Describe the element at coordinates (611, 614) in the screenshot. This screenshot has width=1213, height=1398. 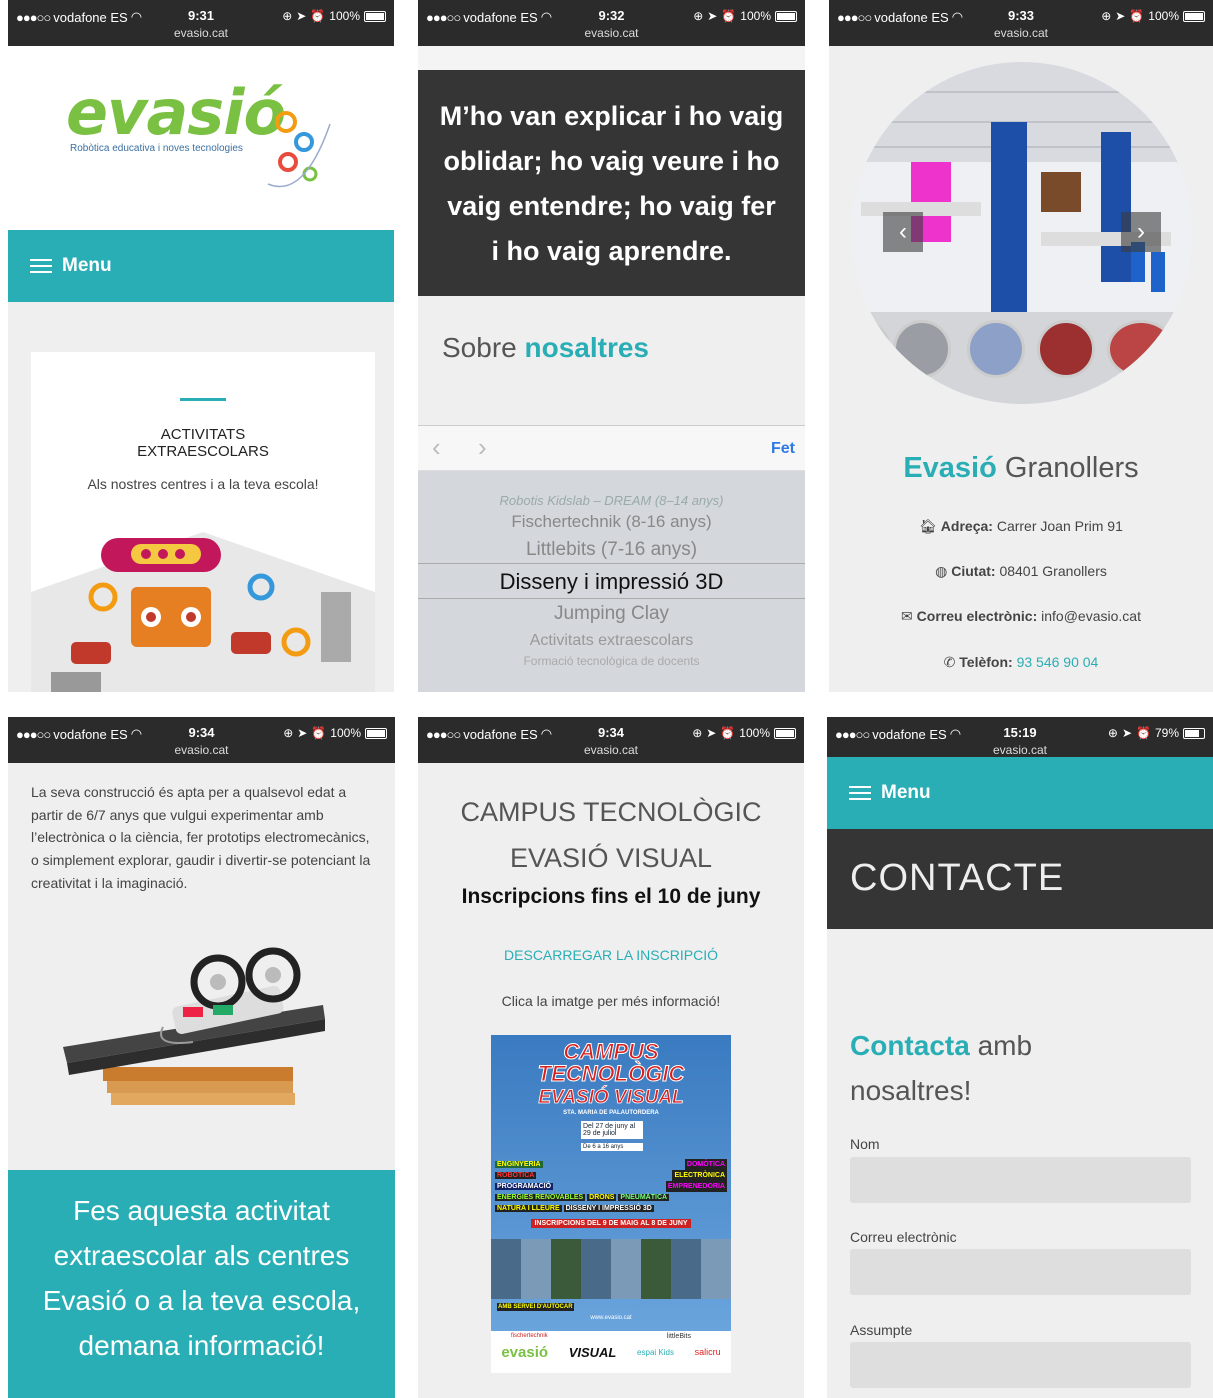
I see `picker-option: Jumping Clay` at that location.